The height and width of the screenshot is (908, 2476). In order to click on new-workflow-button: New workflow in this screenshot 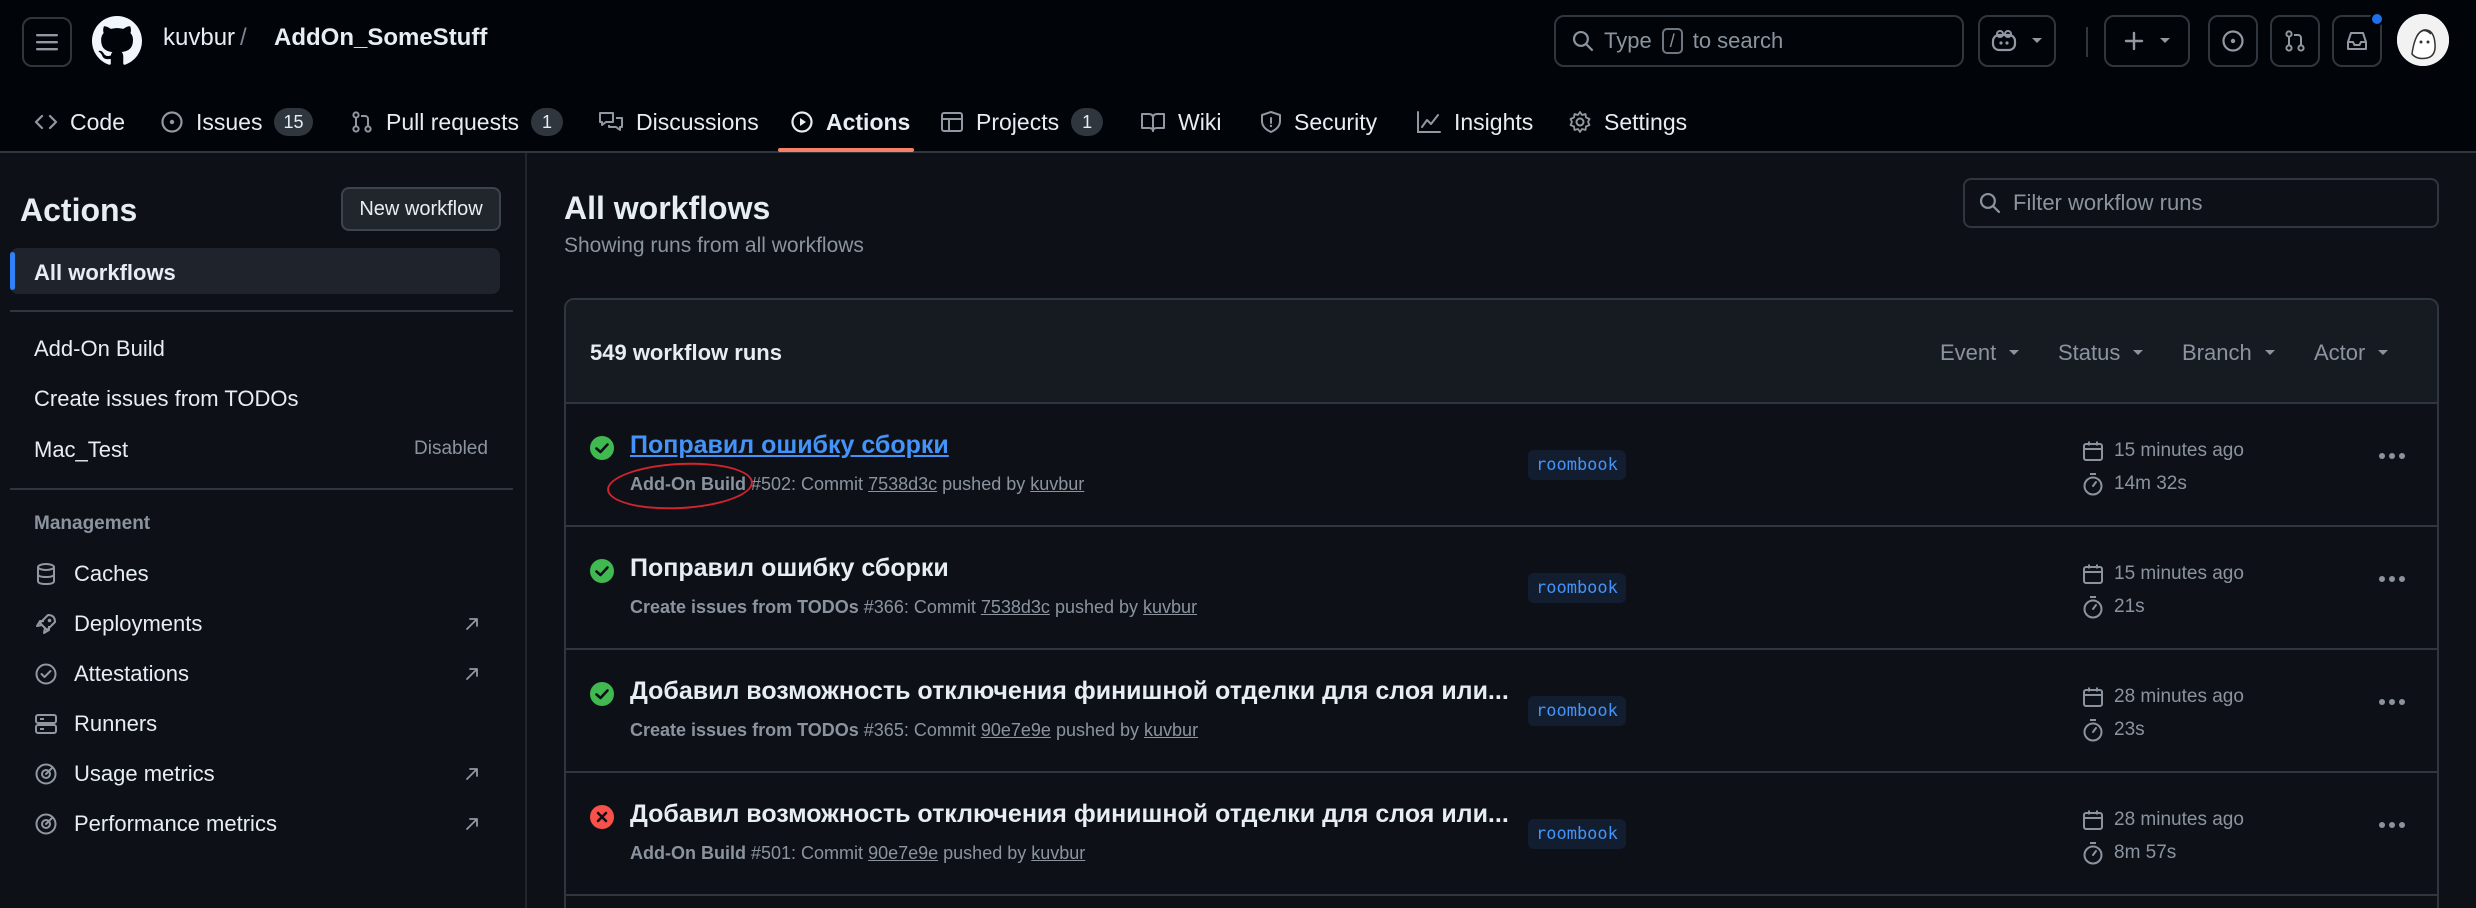, I will do `click(421, 209)`.